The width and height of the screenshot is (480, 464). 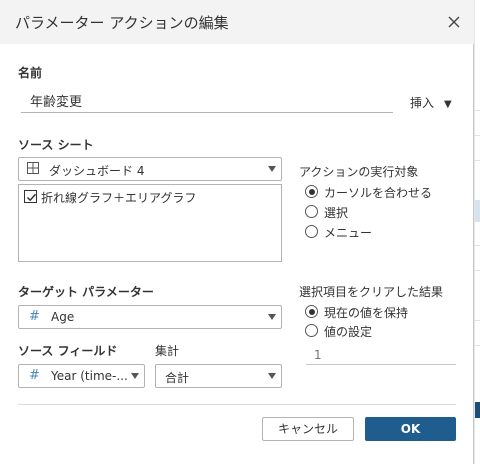 I want to click on target-parameter-value: Age, so click(x=63, y=317).